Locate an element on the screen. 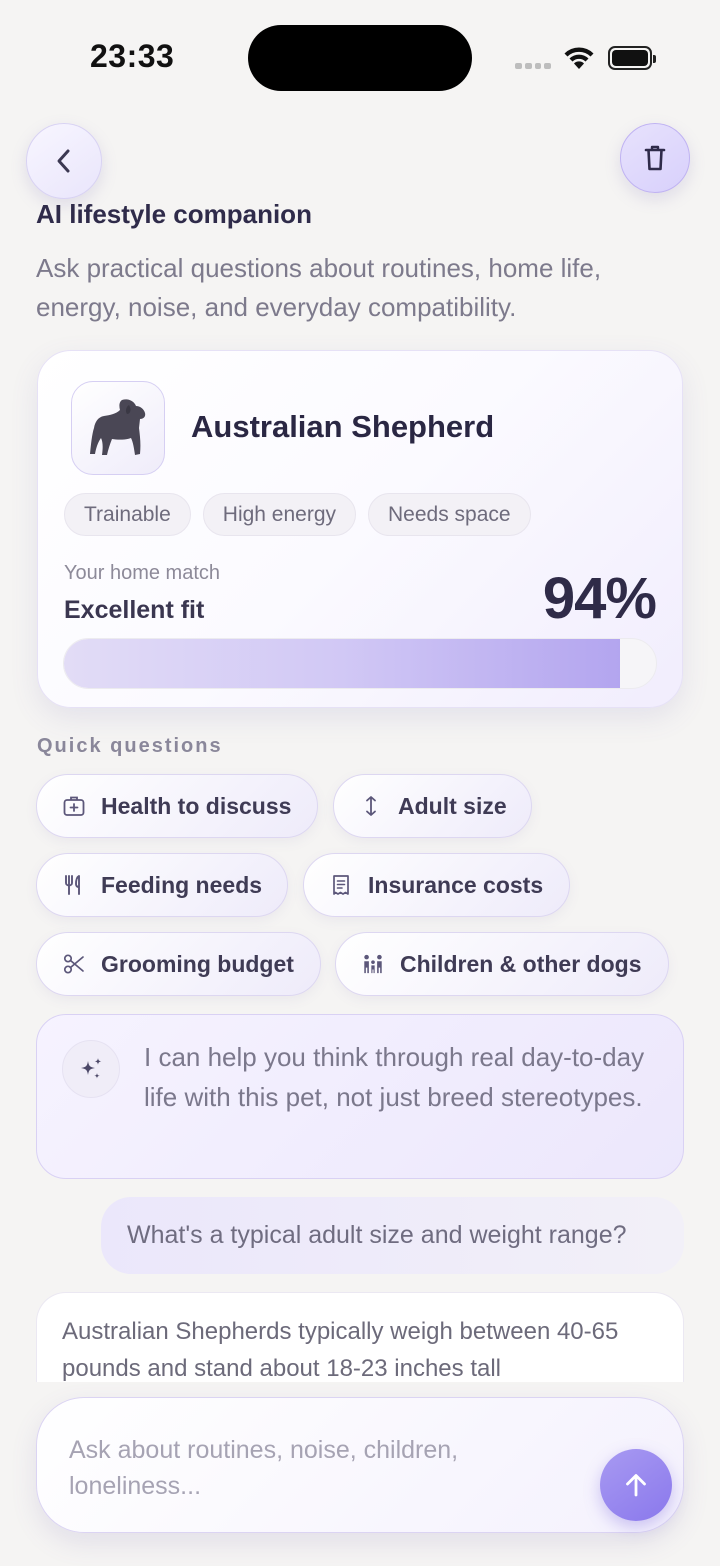 The image size is (720, 1566). battery-icon is located at coordinates (632, 58).